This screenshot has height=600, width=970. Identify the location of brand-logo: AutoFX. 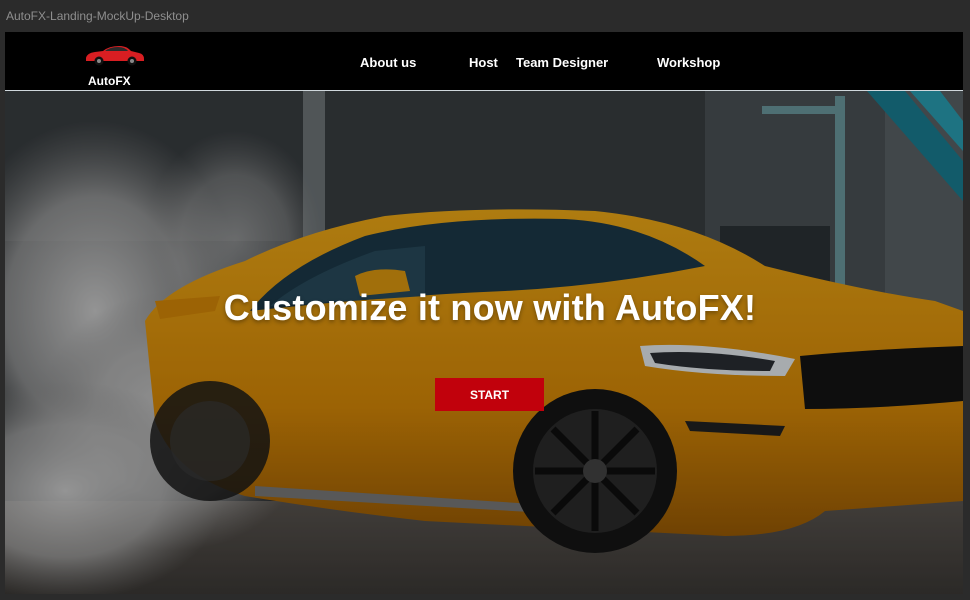
(115, 66).